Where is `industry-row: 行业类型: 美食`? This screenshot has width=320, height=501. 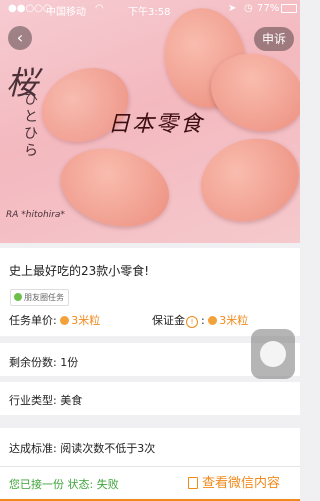 industry-row: 行业类型: 美食 is located at coordinates (45, 400).